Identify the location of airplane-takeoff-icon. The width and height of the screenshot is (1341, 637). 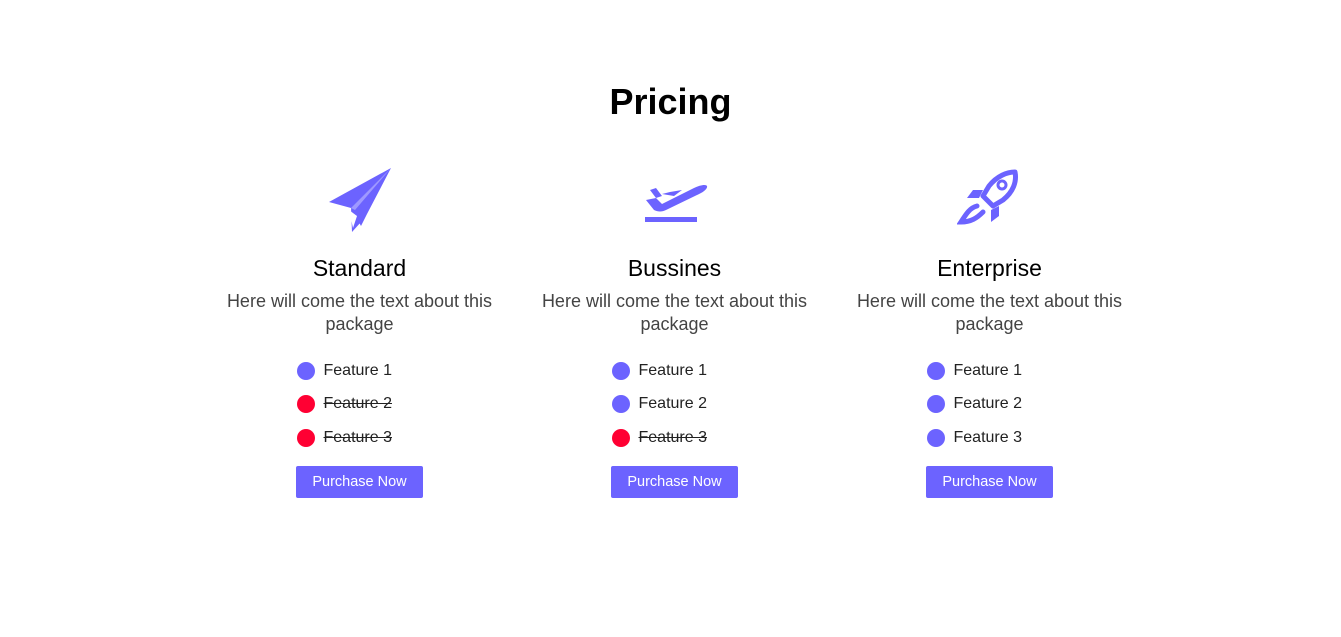
(675, 199).